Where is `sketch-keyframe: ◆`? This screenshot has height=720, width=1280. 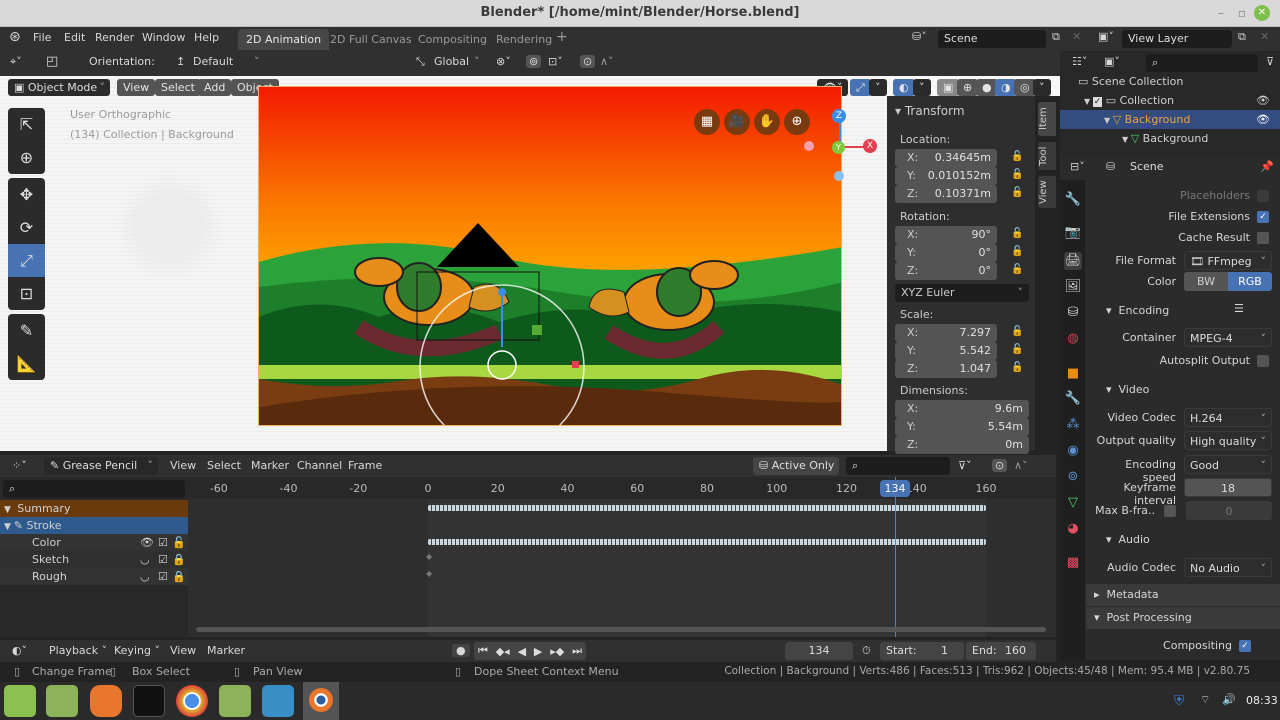 sketch-keyframe: ◆ is located at coordinates (429, 556).